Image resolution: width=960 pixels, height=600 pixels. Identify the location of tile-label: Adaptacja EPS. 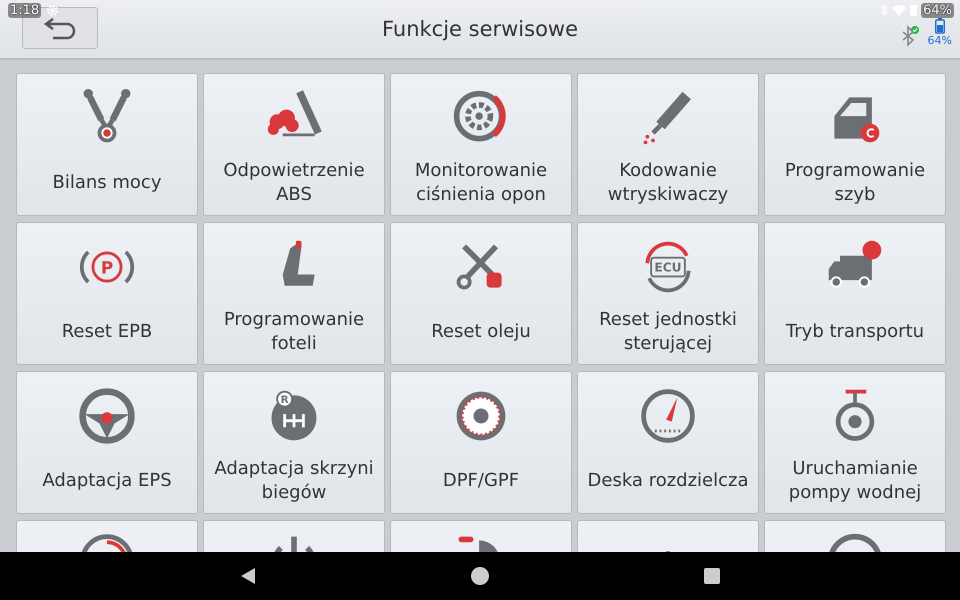
(107, 480).